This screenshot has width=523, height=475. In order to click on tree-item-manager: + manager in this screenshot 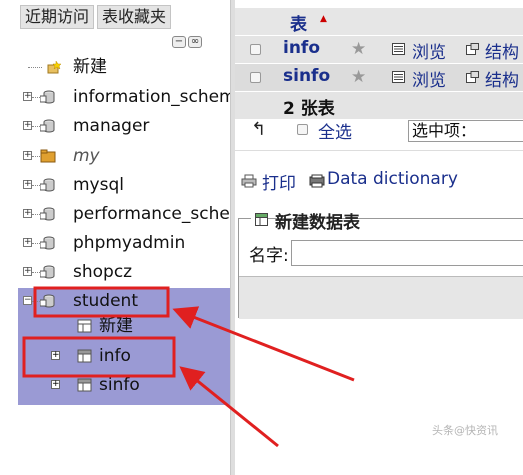, I will do `click(115, 126)`.